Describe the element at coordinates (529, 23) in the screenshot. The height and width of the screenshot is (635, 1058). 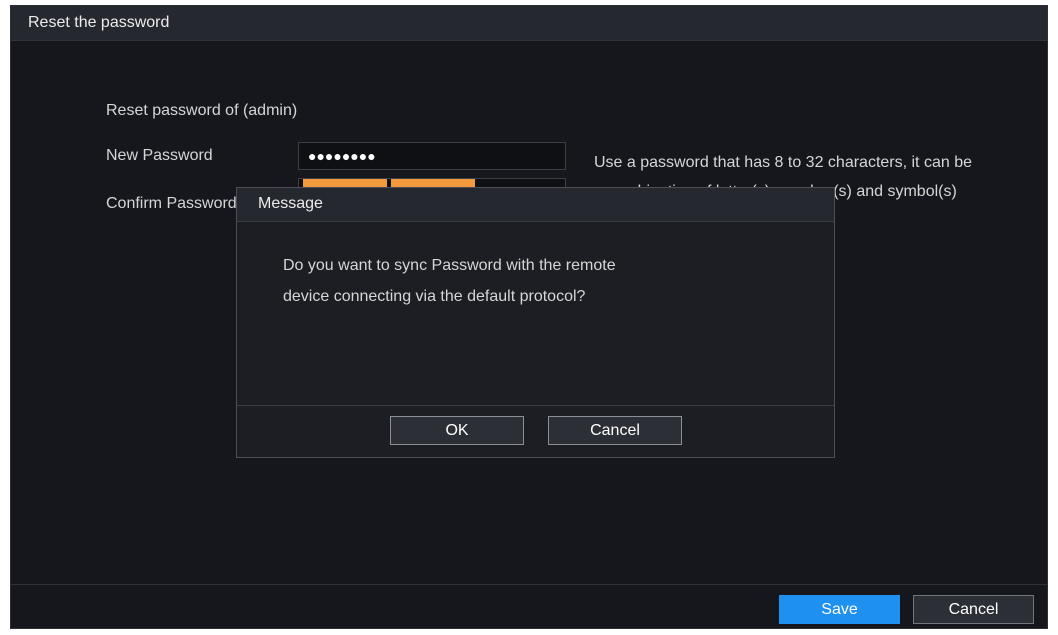
I see `title-bar: Reset the password` at that location.